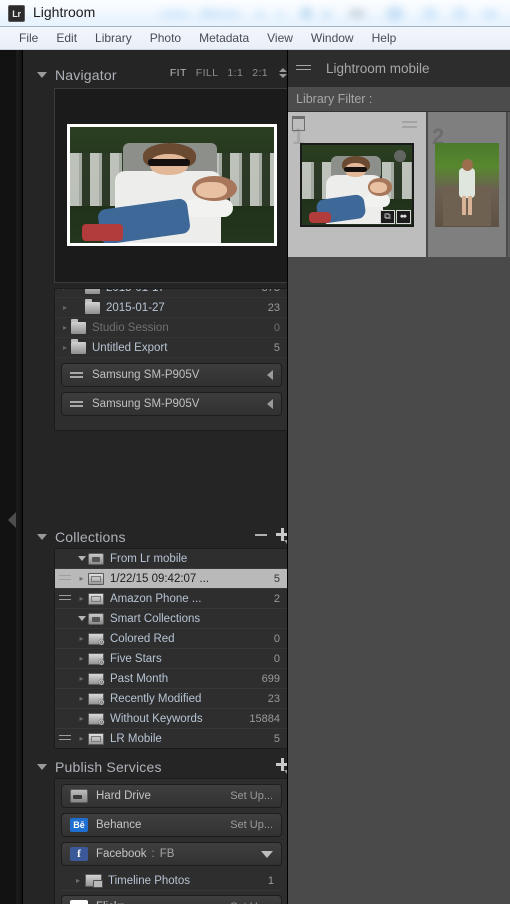 This screenshot has height=904, width=510. Describe the element at coordinates (276, 598) in the screenshot. I see `collection-count: 2` at that location.